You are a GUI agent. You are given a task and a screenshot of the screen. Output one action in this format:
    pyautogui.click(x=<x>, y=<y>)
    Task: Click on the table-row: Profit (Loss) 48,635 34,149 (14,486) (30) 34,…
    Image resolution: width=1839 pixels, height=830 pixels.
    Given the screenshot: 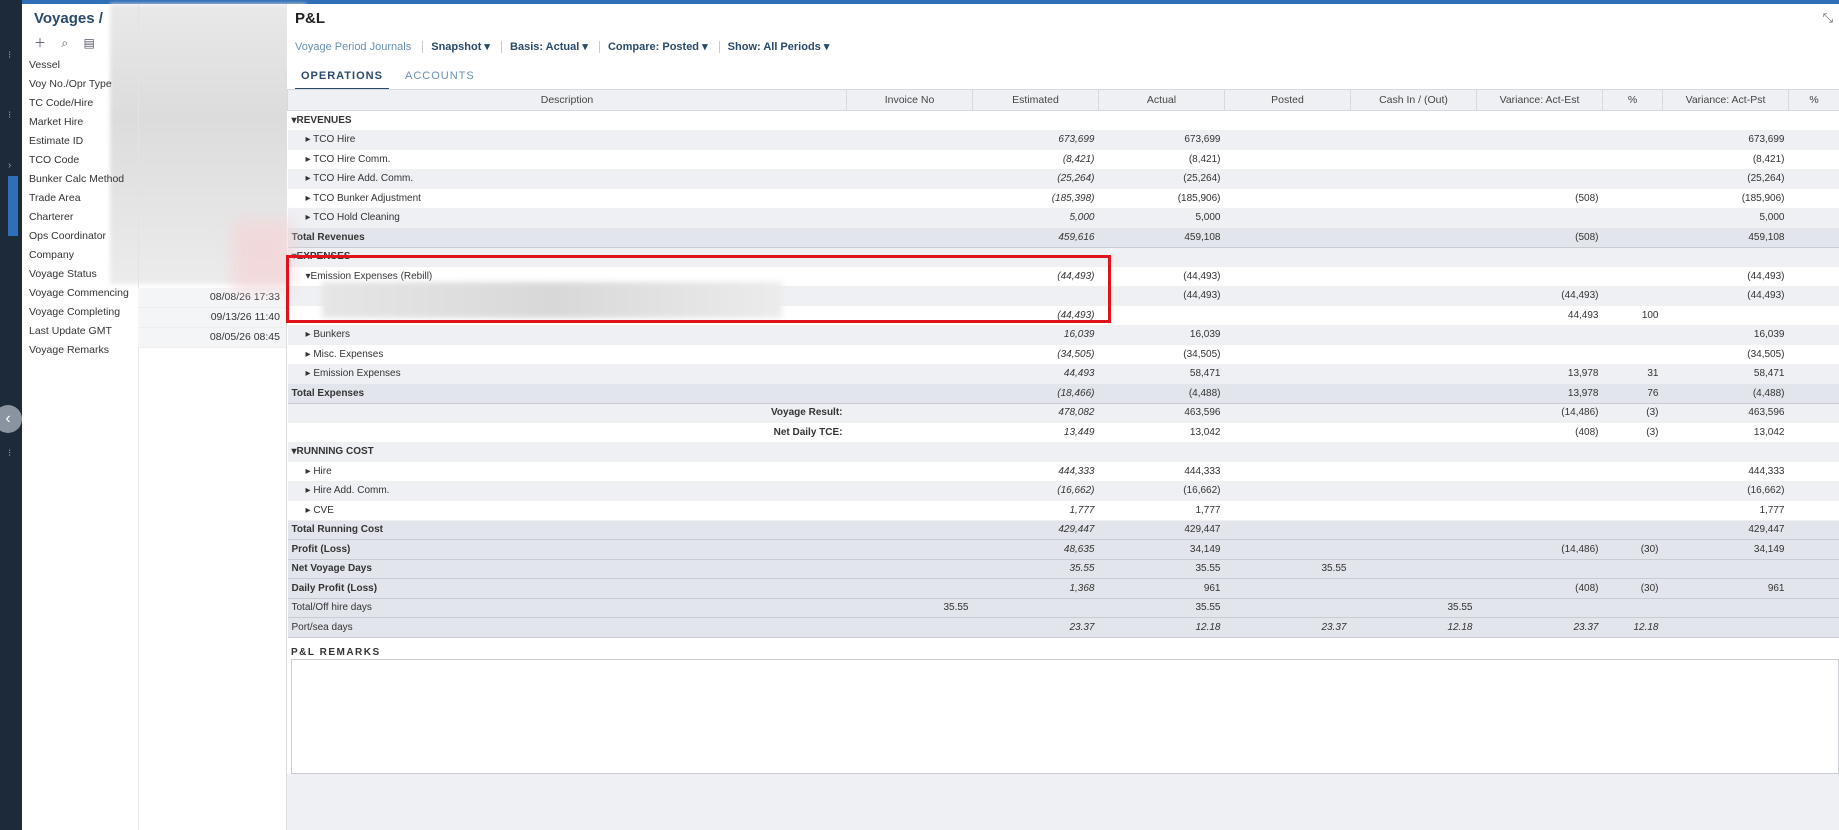 What is the action you would take?
    pyautogui.click(x=1063, y=549)
    